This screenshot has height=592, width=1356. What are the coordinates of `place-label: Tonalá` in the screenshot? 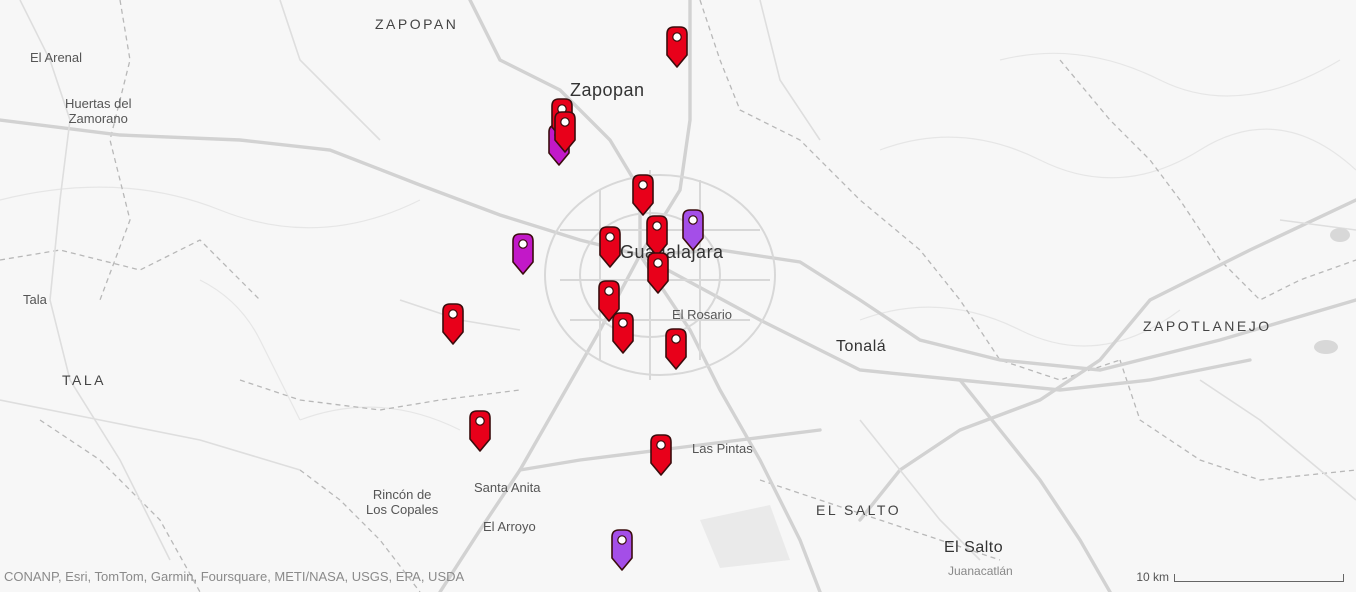 It's located at (861, 346).